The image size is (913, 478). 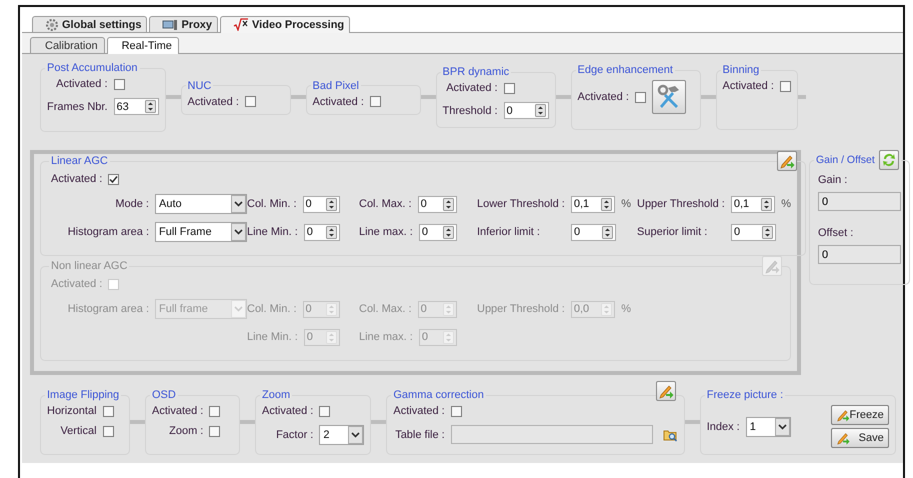 I want to click on refresh-icon, so click(x=888, y=160).